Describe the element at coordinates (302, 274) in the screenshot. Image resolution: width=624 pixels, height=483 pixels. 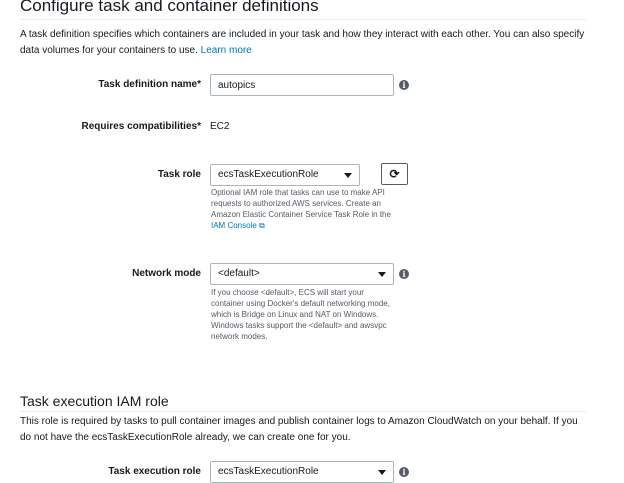
I see `network-mode-select: <default>` at that location.